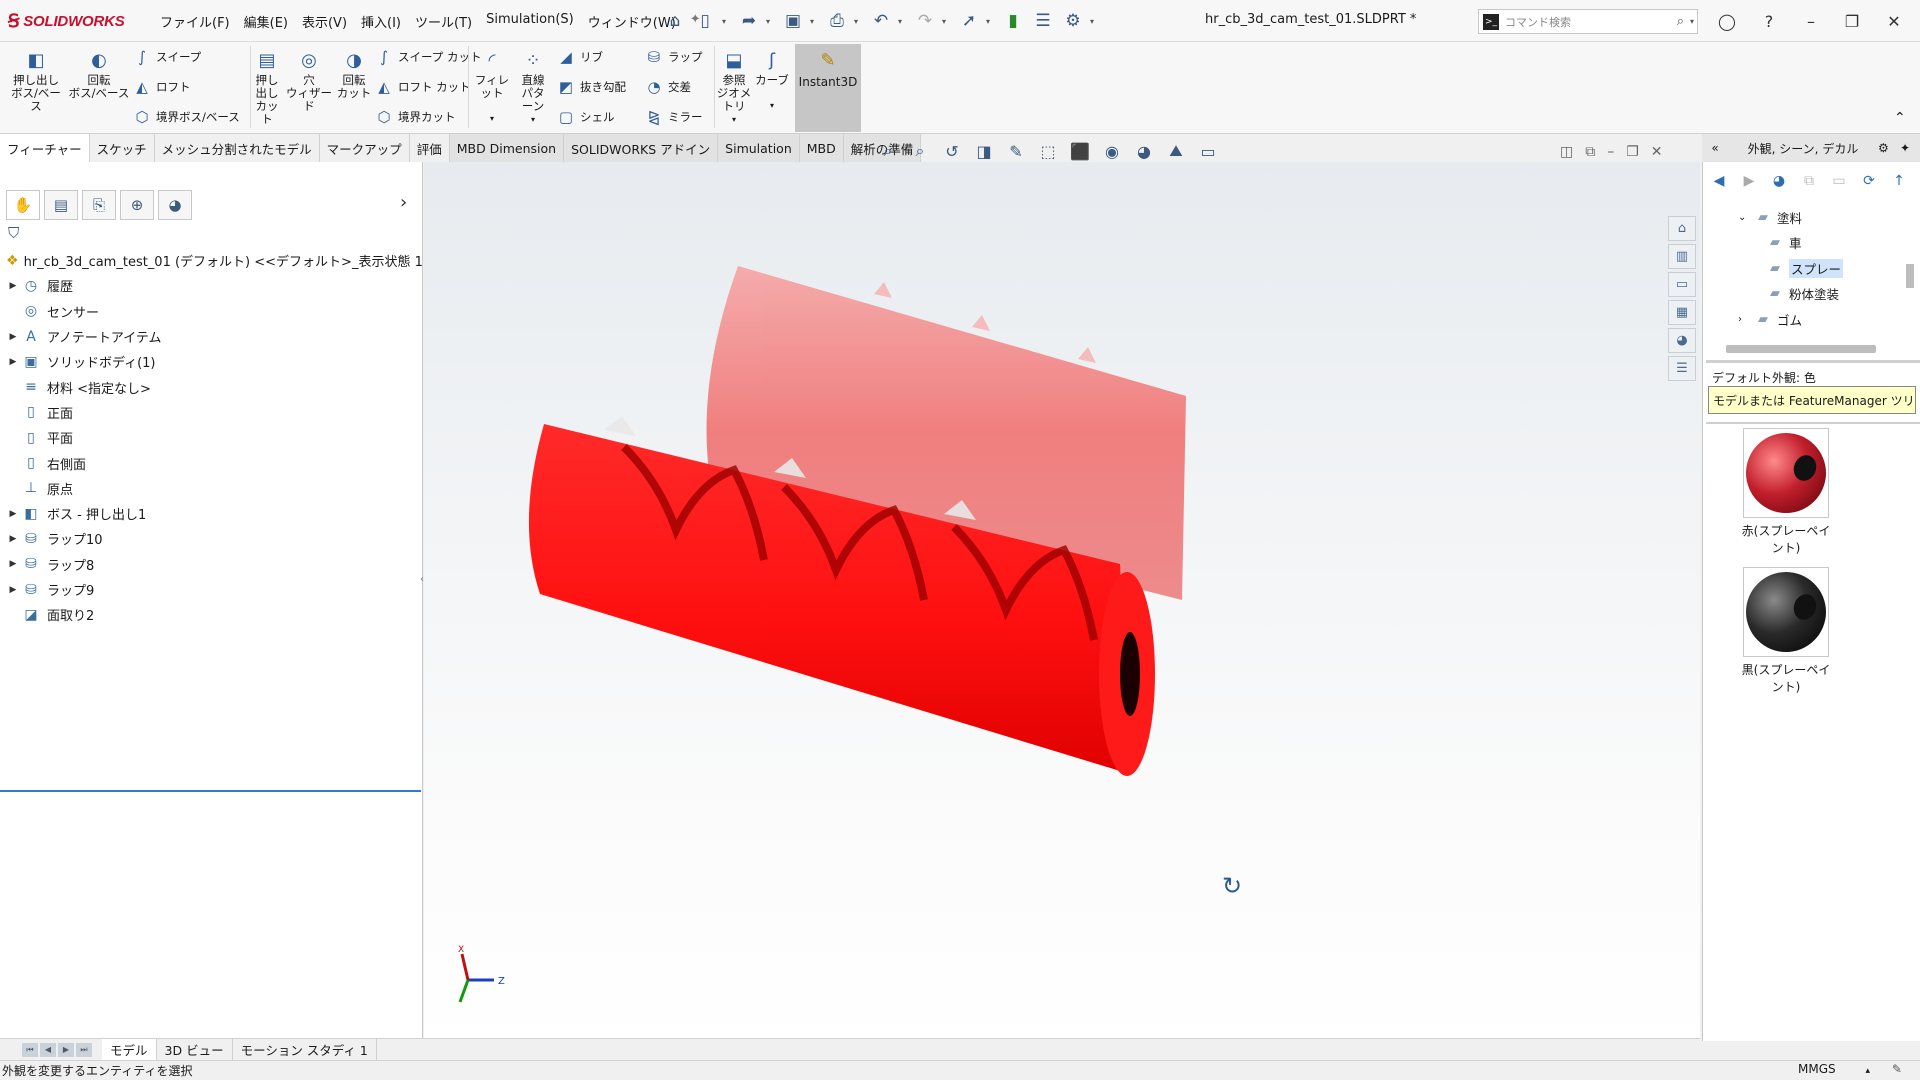  I want to click on undo-icon: ↶, so click(881, 21).